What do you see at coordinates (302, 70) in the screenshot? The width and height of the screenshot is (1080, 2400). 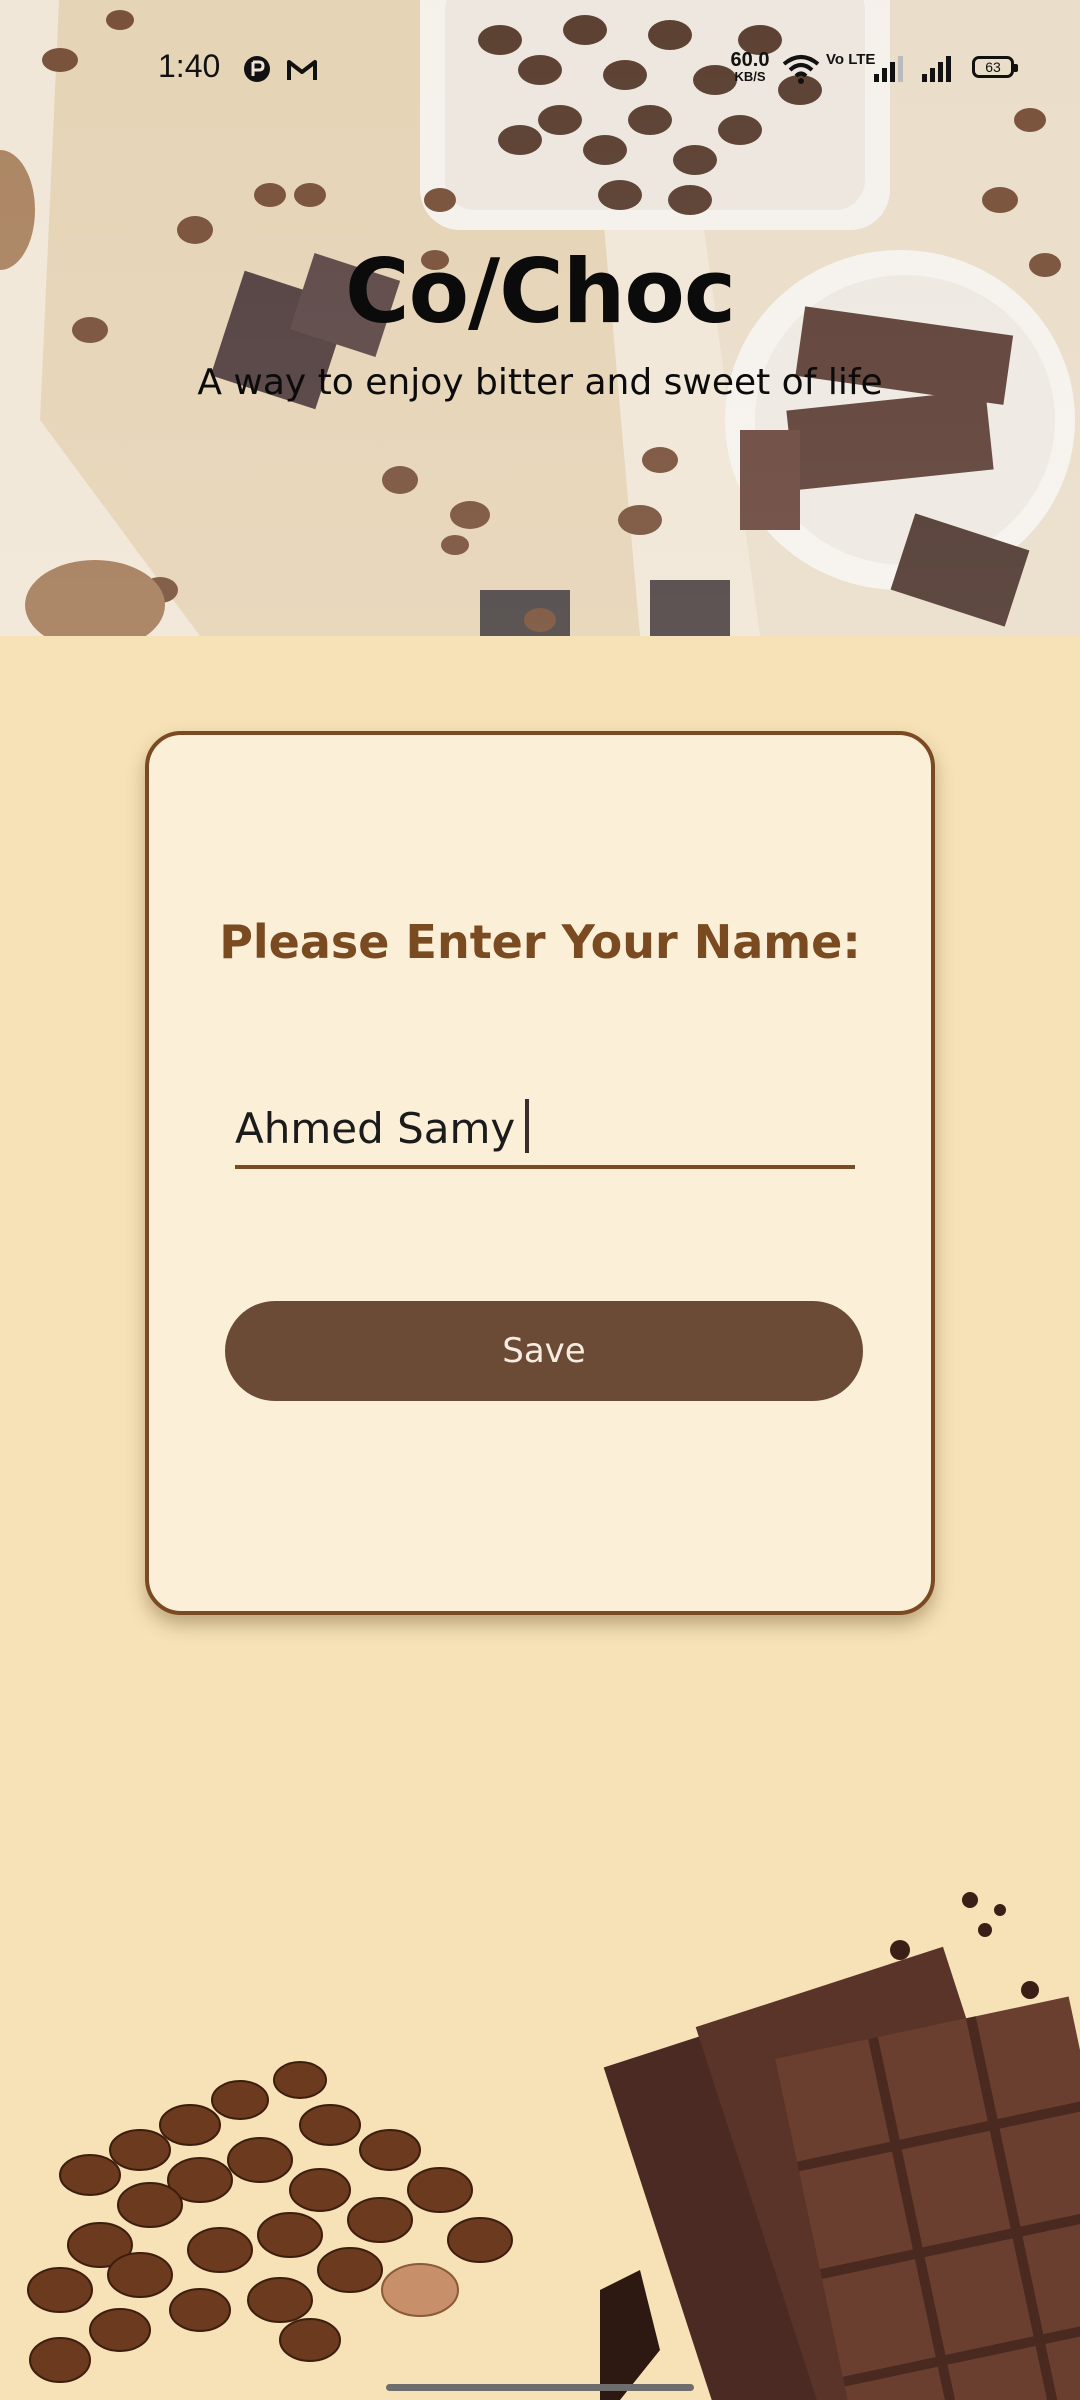 I see `gmail-icon` at bounding box center [302, 70].